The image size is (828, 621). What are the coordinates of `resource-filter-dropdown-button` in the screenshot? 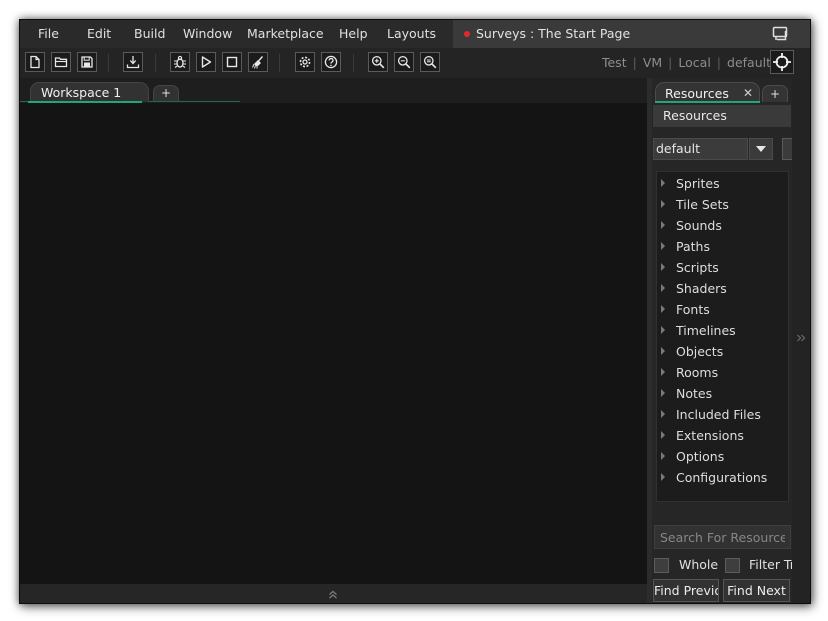 It's located at (761, 149).